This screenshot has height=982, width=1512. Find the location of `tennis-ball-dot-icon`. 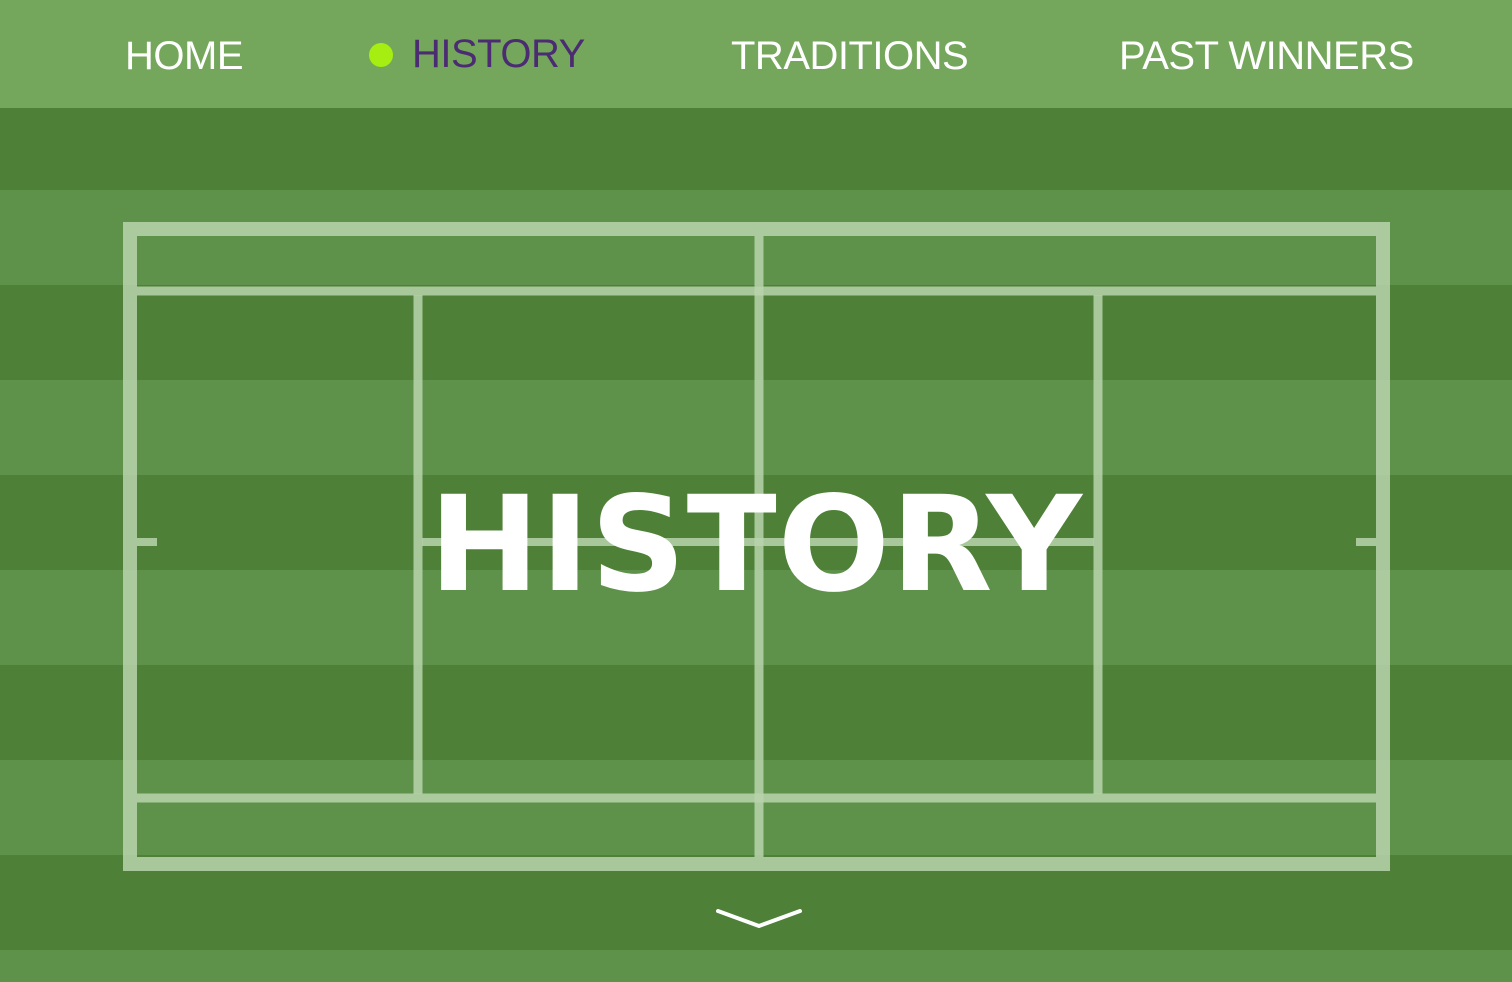

tennis-ball-dot-icon is located at coordinates (381, 55).